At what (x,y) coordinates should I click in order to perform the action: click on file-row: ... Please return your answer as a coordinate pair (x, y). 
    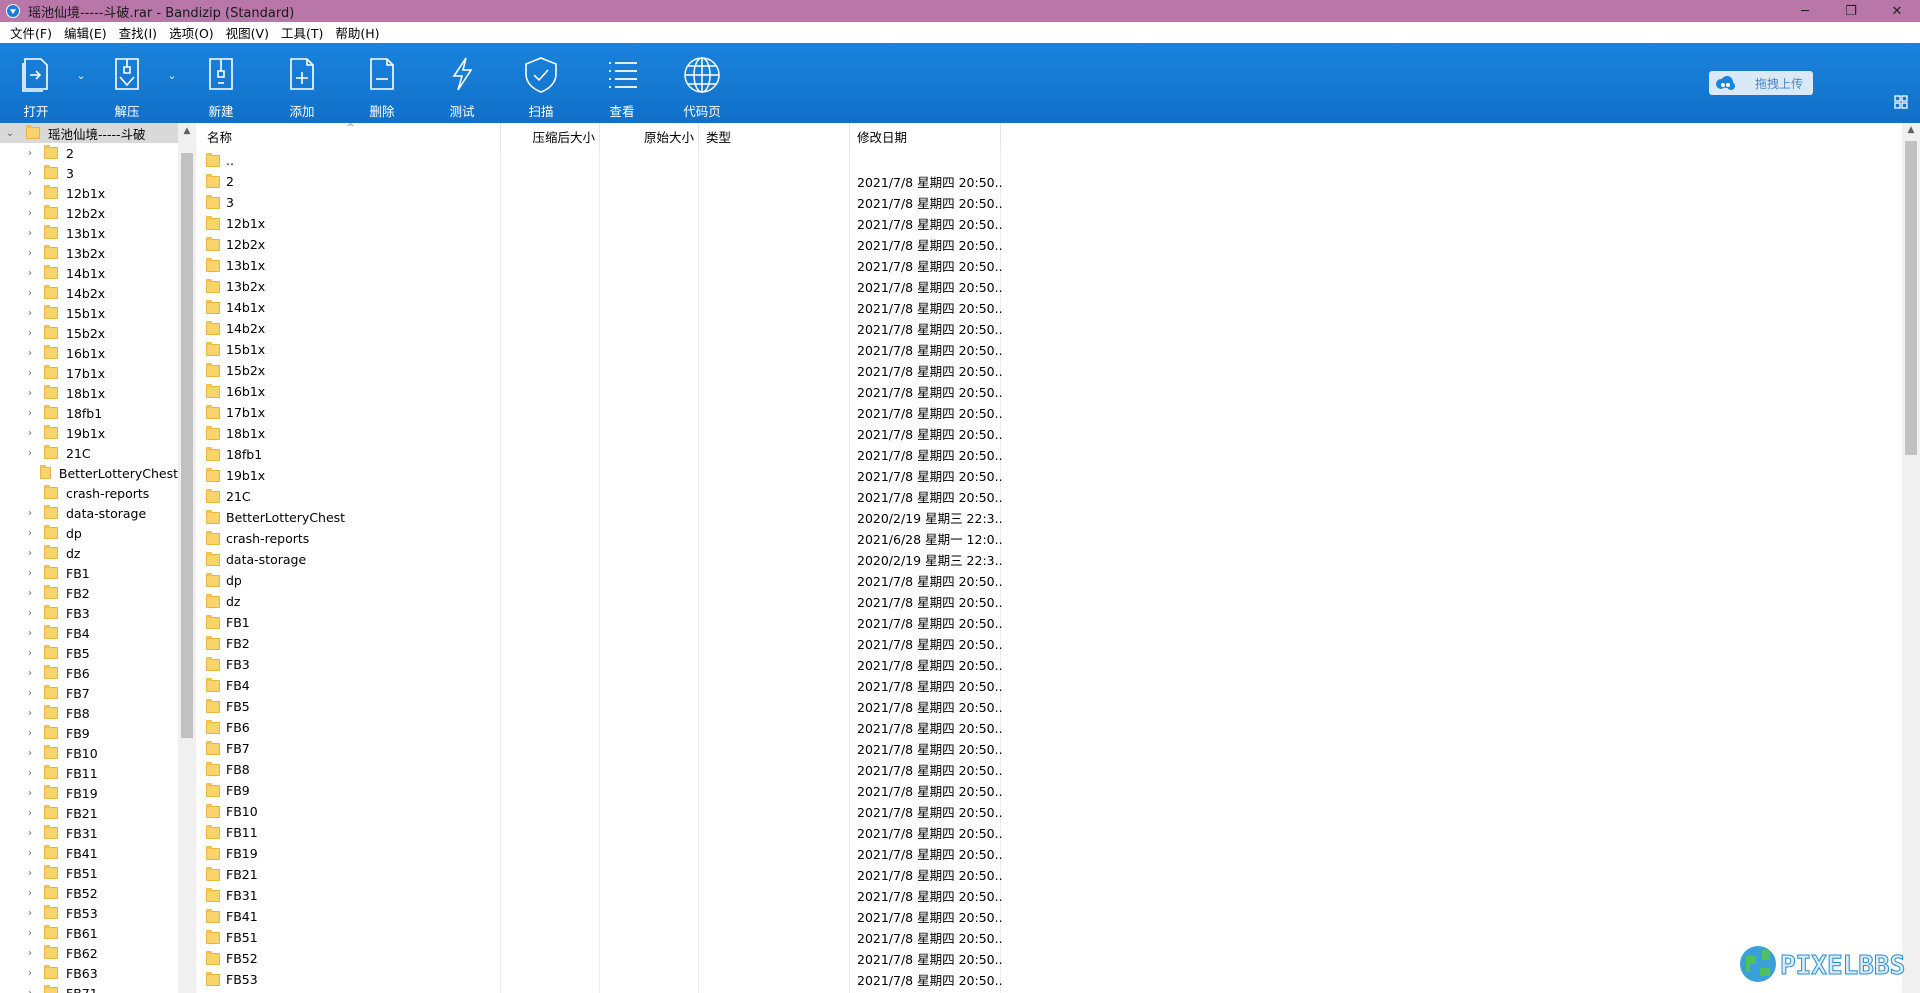
    Looking at the image, I should click on (1051, 160).